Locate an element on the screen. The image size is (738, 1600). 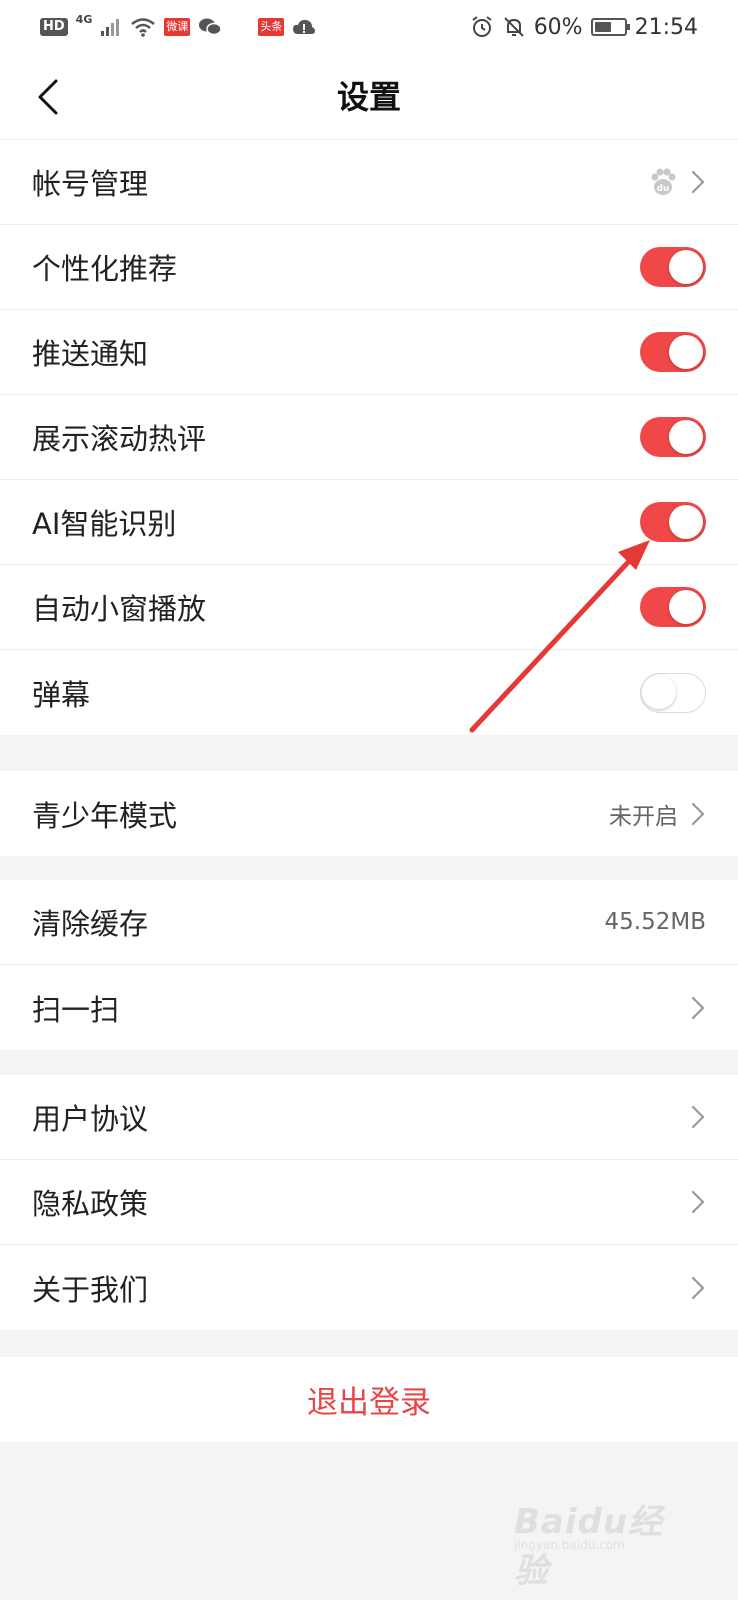
push-notification-toggle is located at coordinates (673, 352).